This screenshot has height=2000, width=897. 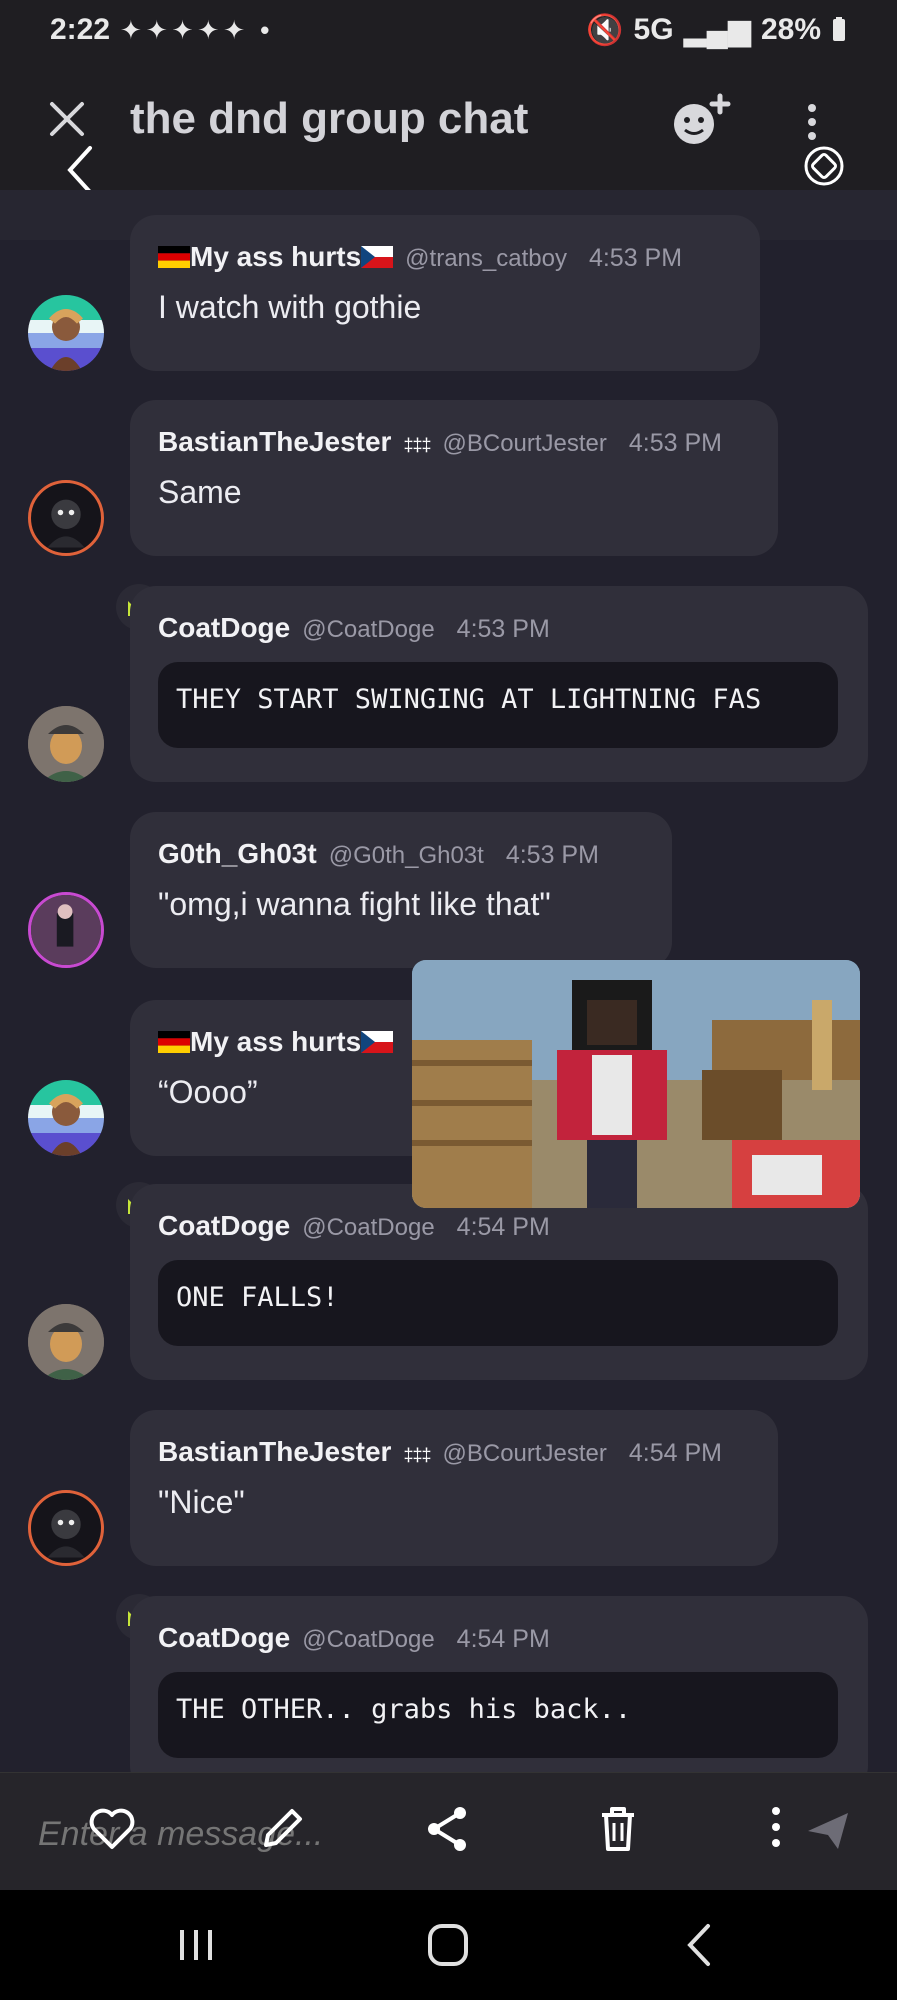 I want to click on message-text: Same, so click(x=200, y=492).